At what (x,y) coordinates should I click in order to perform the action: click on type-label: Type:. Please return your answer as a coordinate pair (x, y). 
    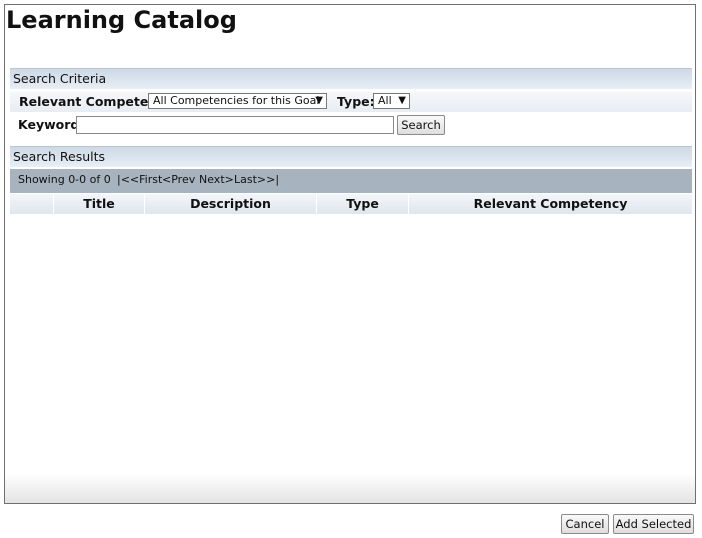
    Looking at the image, I should click on (356, 101).